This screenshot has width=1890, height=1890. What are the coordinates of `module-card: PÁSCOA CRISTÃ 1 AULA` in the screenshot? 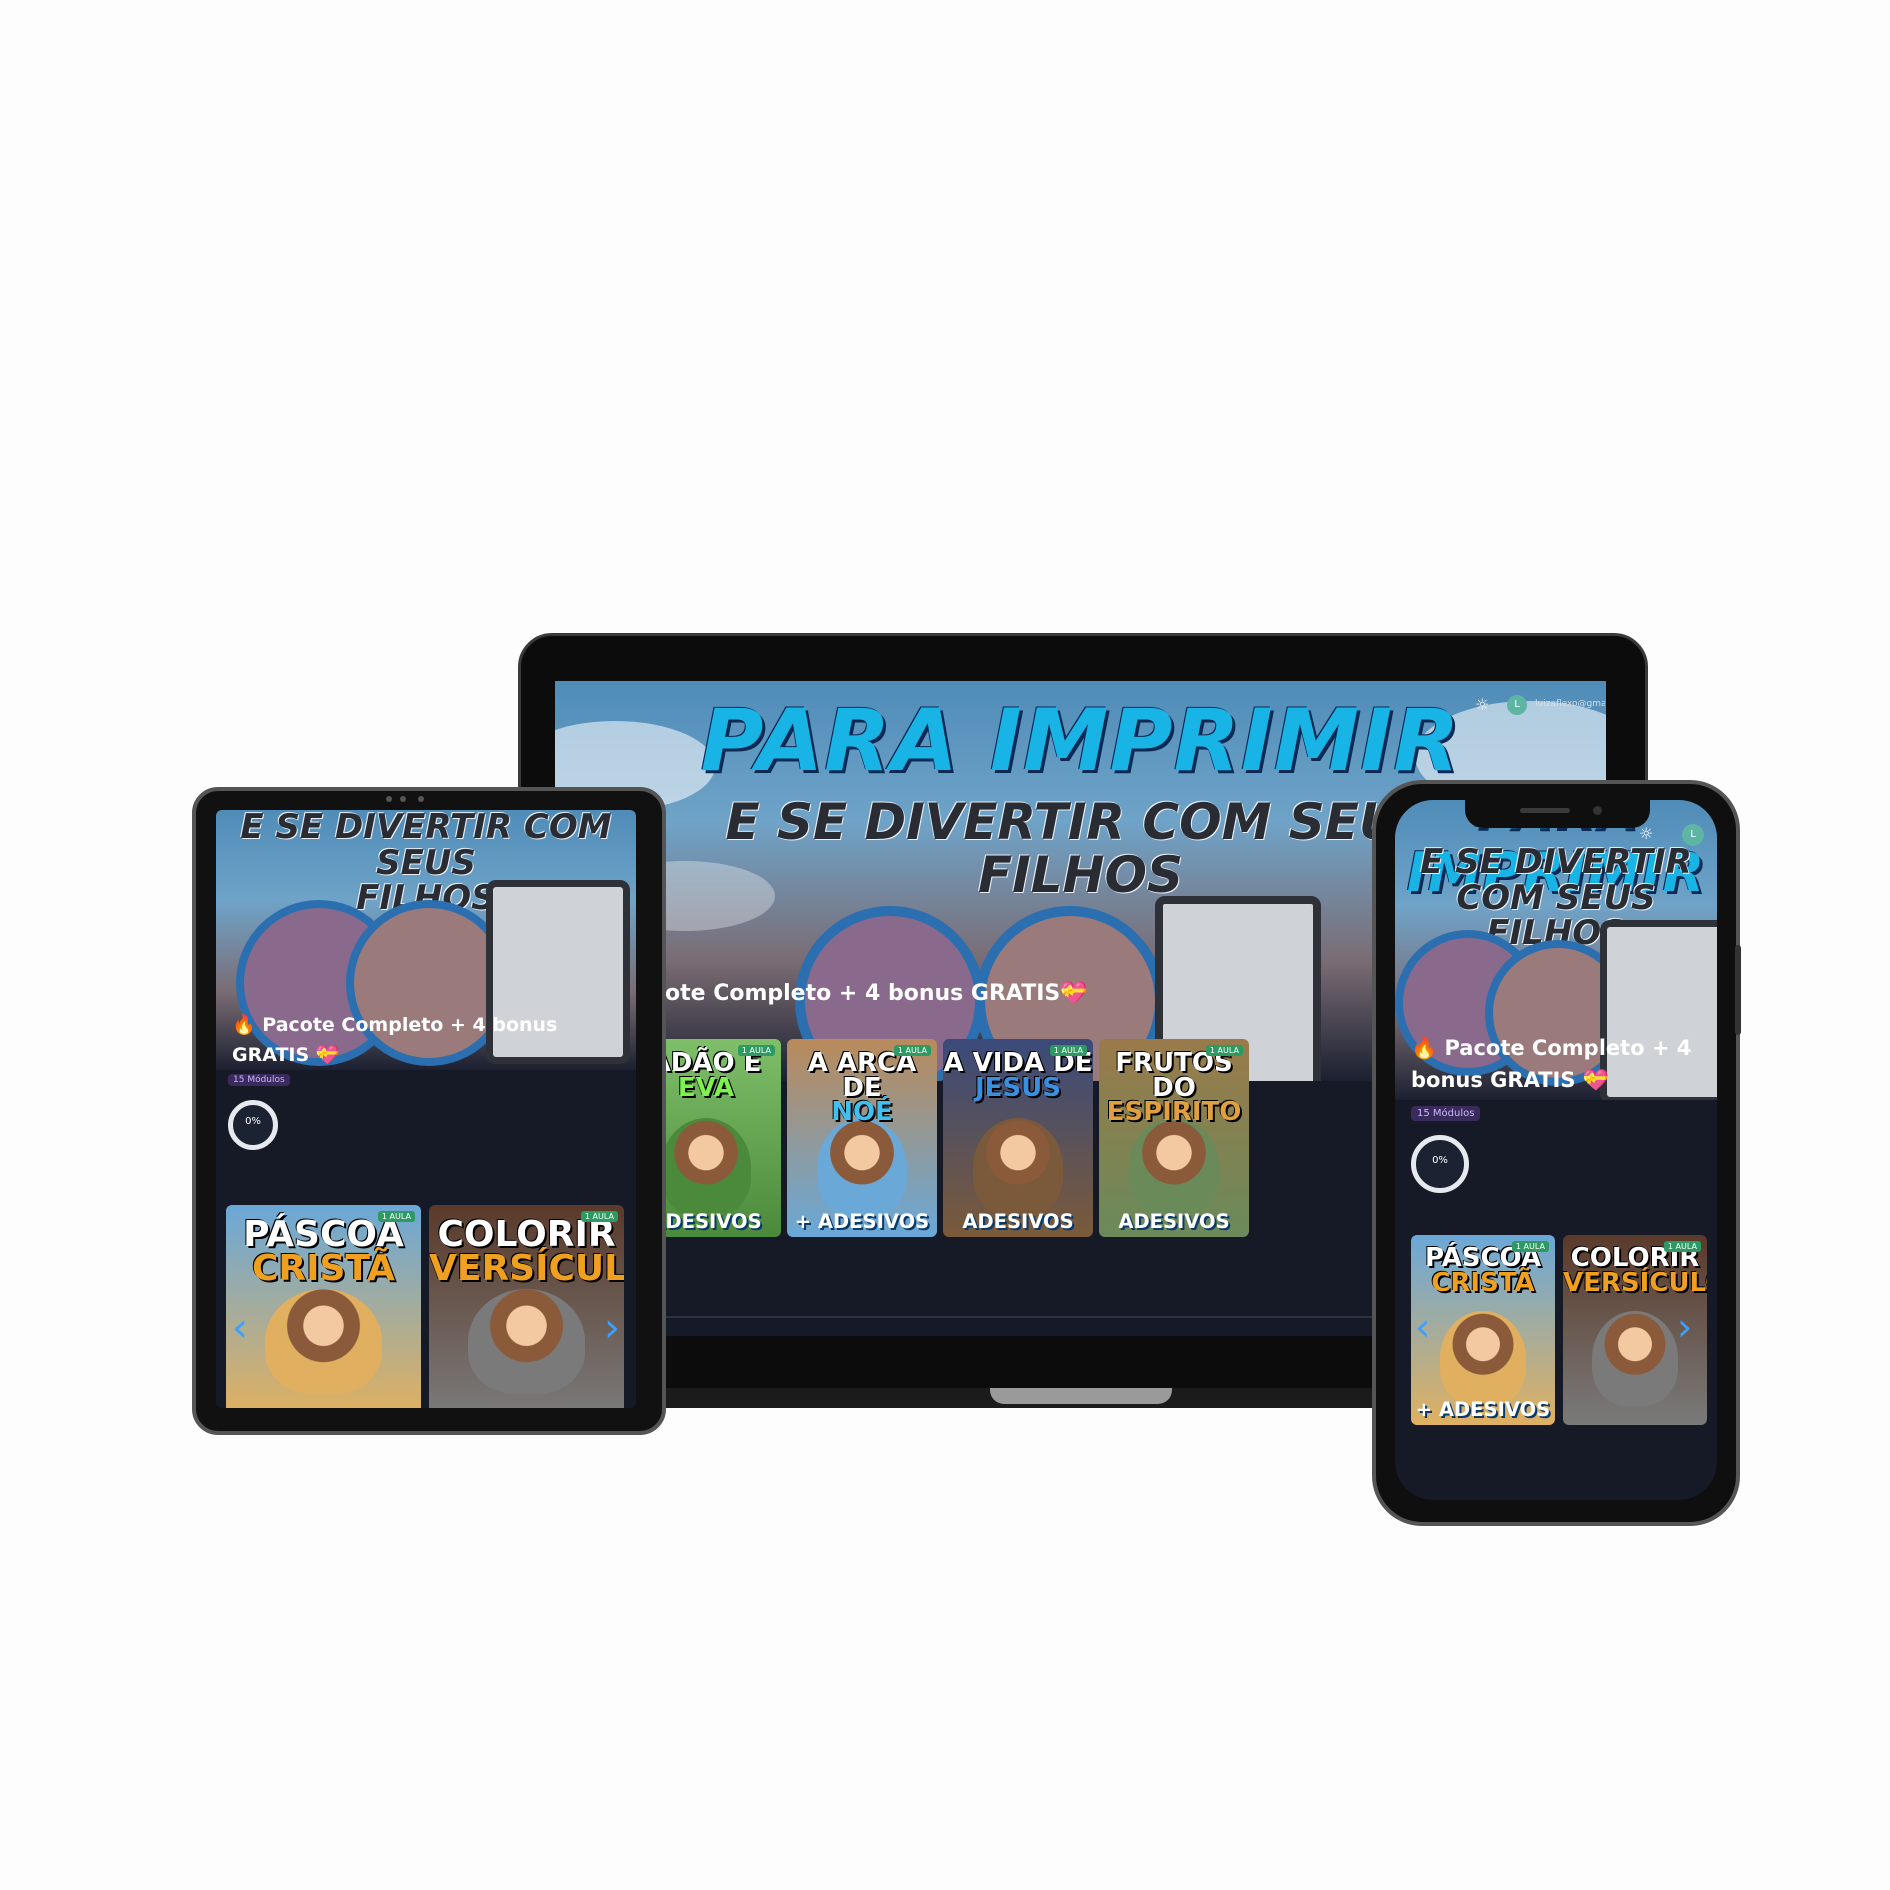 It's located at (323, 1306).